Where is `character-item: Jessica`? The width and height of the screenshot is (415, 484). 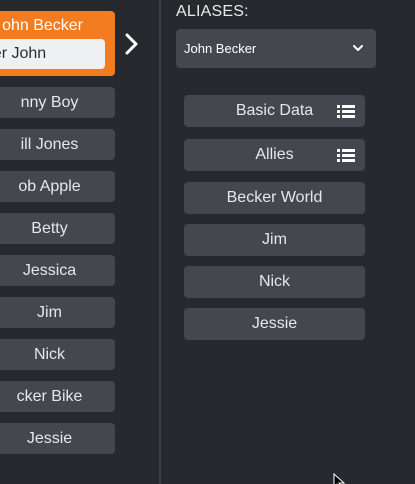
character-item: Jessica is located at coordinates (57, 270).